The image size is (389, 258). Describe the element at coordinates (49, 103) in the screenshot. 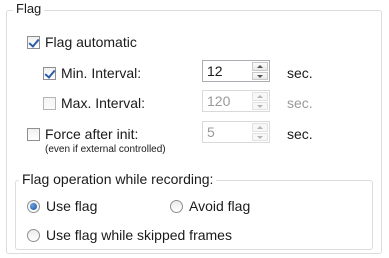

I see `max-interval-checkbox` at that location.